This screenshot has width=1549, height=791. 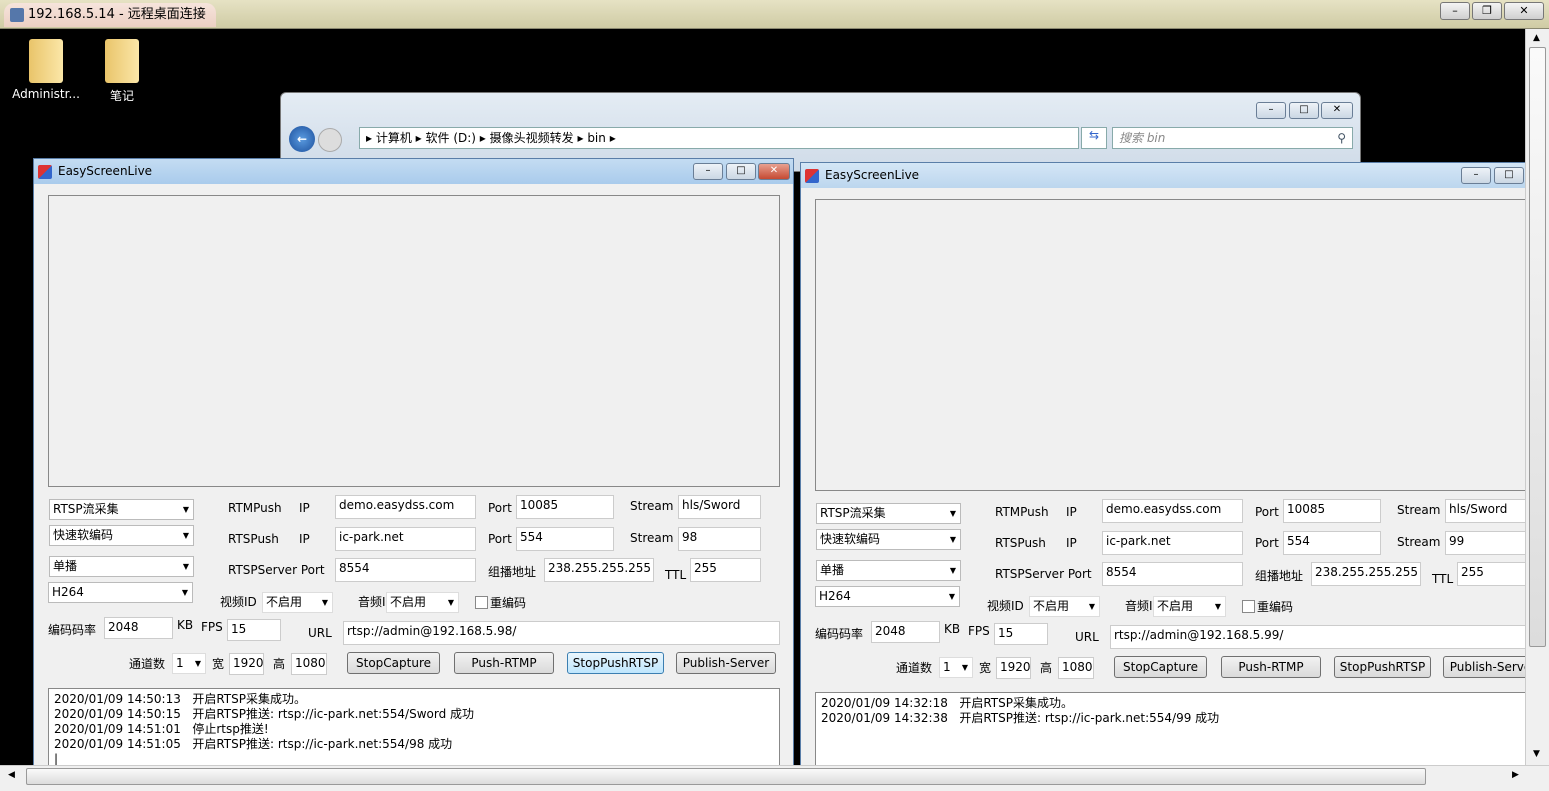 I want to click on rtsp-stream-label: Stream, so click(x=1419, y=542).